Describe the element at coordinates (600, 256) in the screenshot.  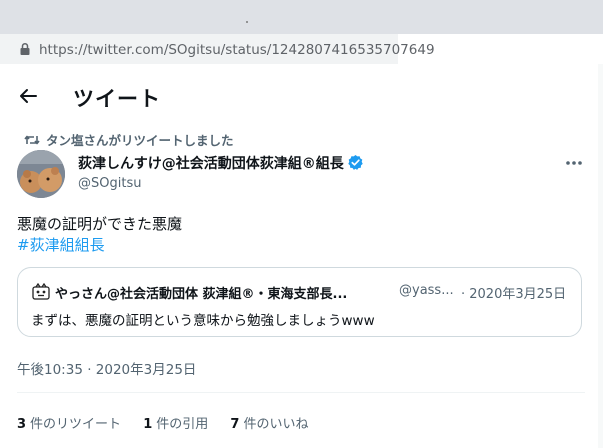
I see `scrollbar-track` at that location.